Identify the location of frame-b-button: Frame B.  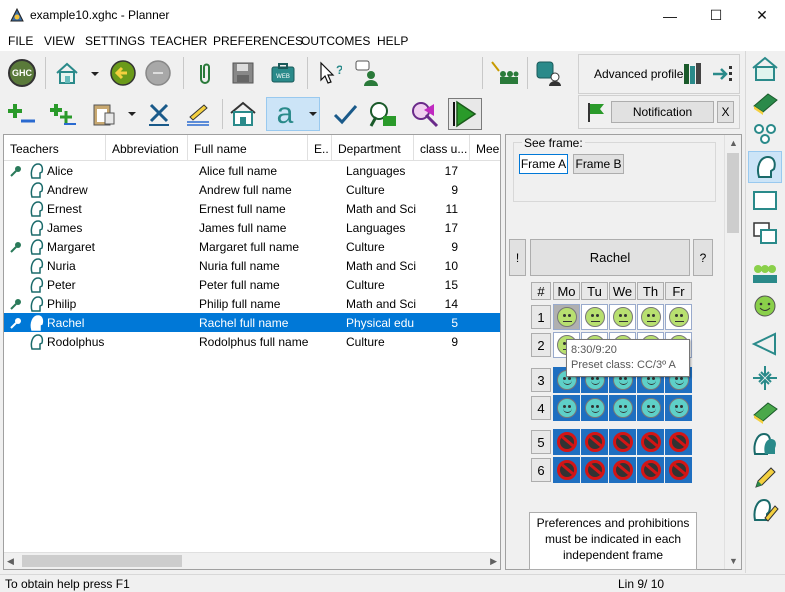
(598, 164).